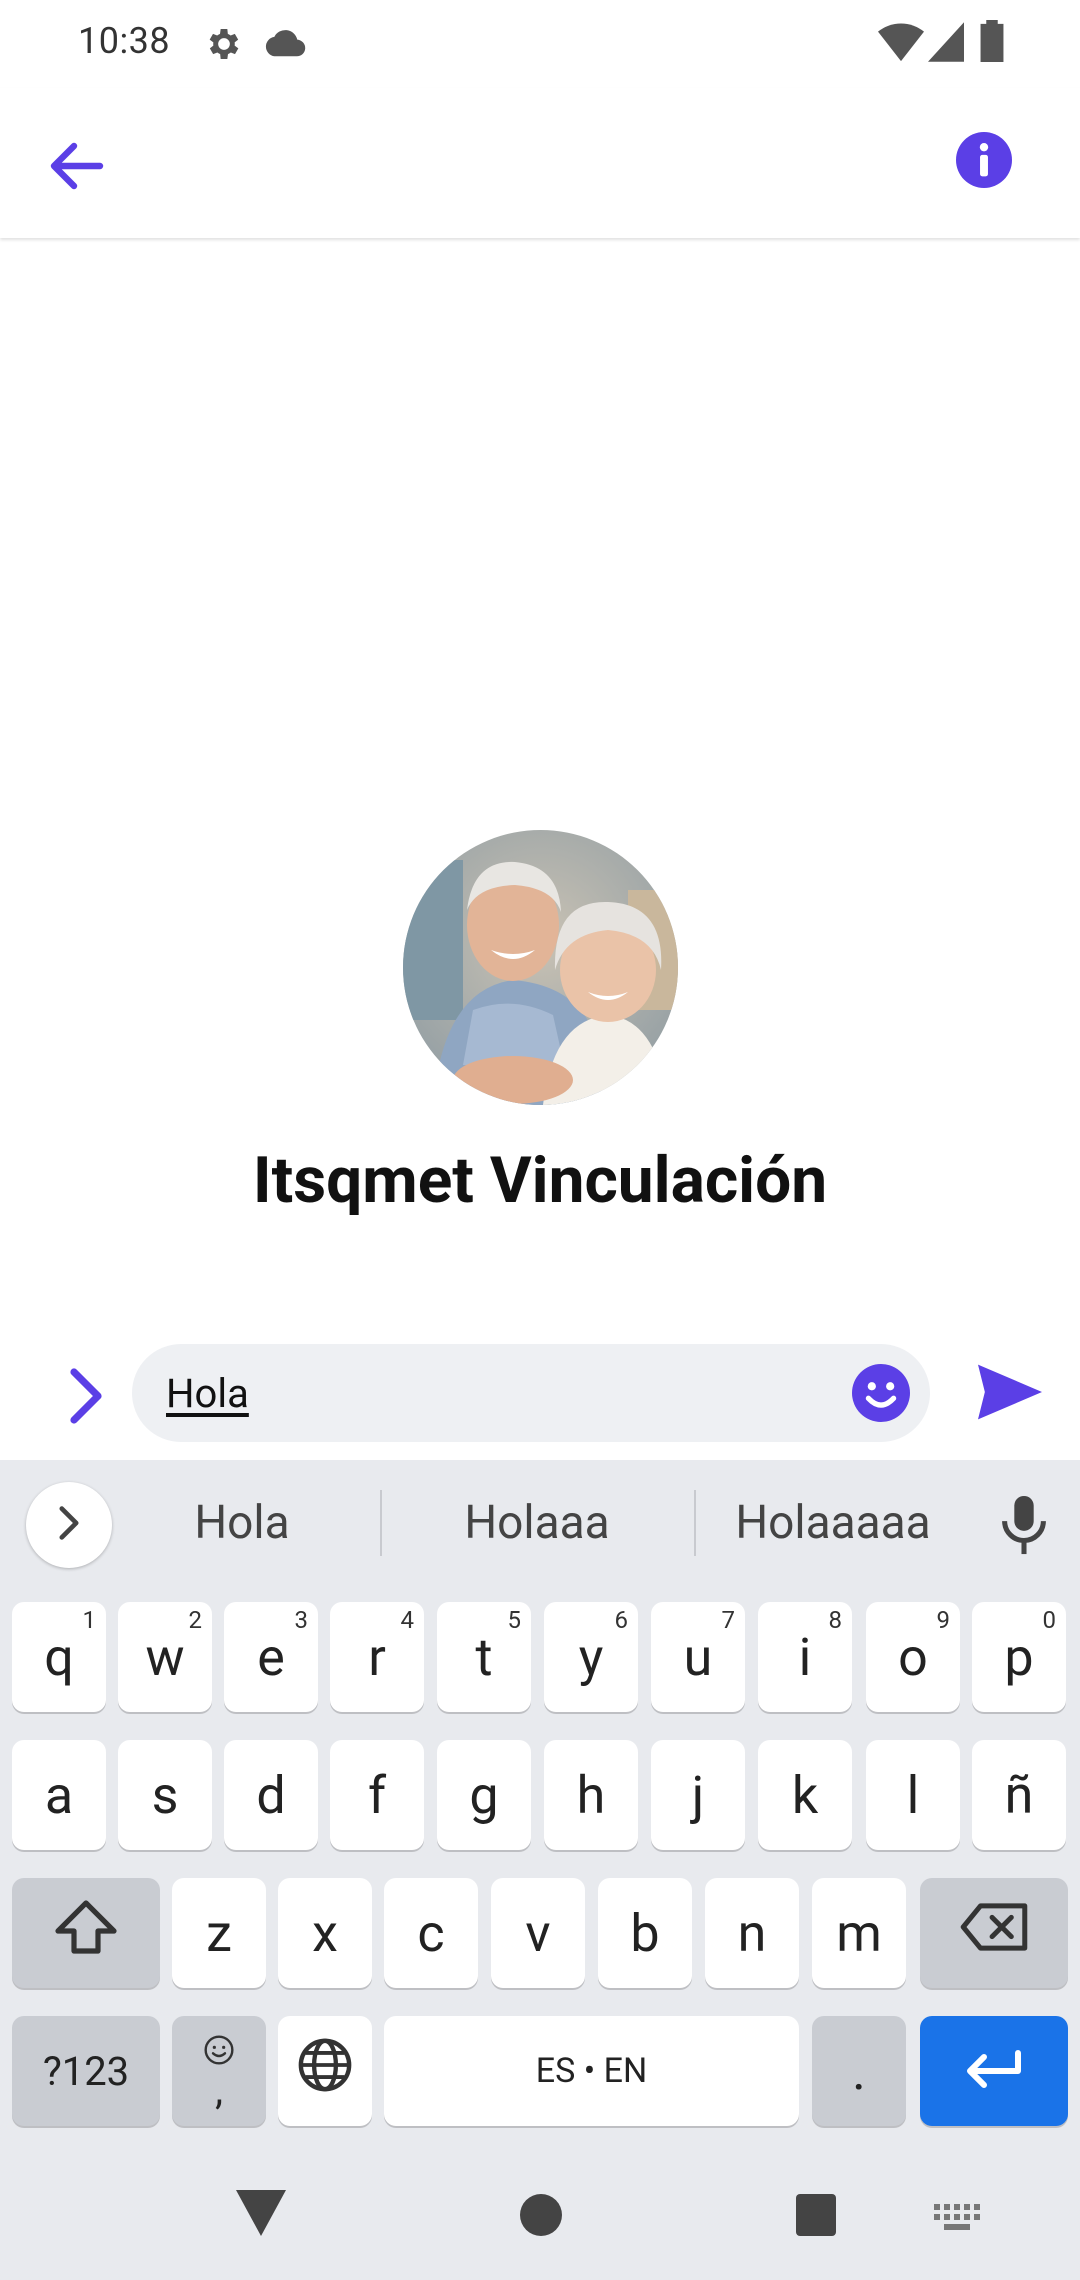 This screenshot has height=2280, width=1080. I want to click on info-button, so click(988, 164).